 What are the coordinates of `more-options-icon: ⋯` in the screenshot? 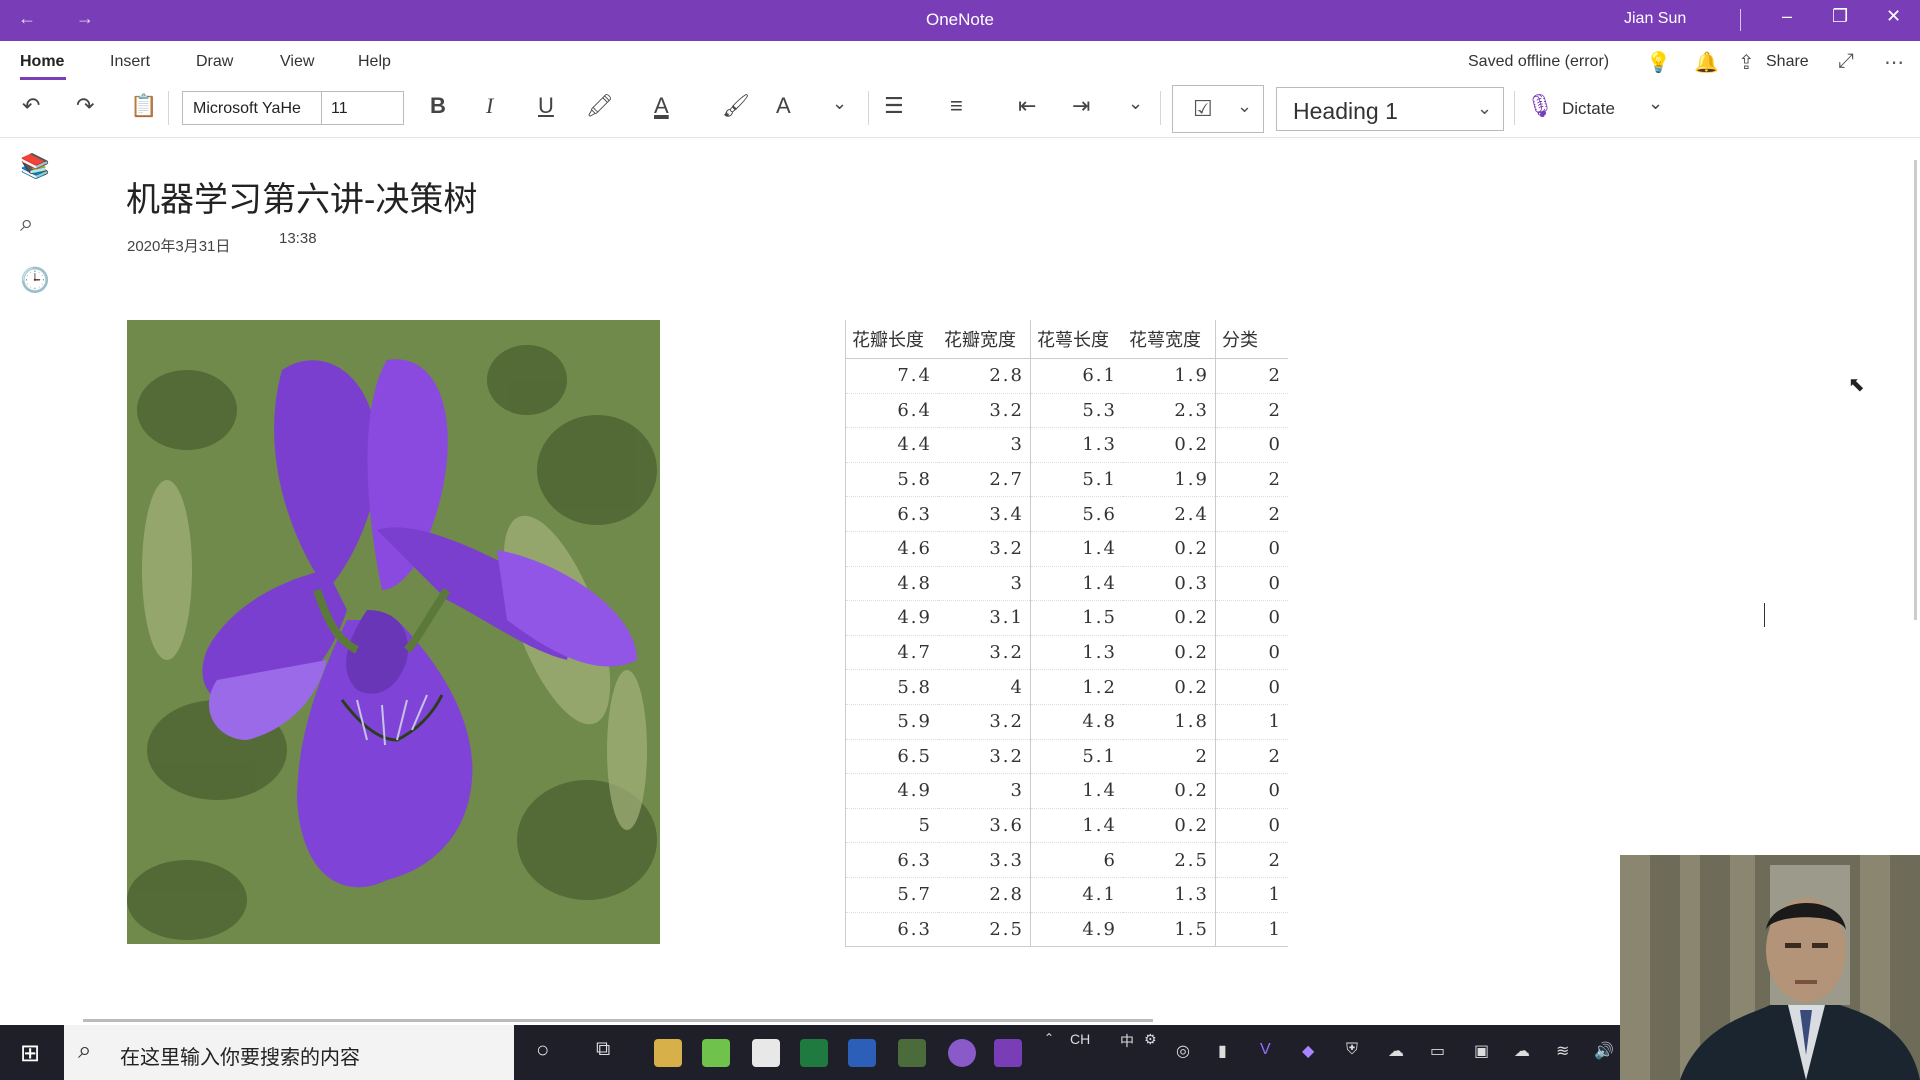 It's located at (1894, 62).